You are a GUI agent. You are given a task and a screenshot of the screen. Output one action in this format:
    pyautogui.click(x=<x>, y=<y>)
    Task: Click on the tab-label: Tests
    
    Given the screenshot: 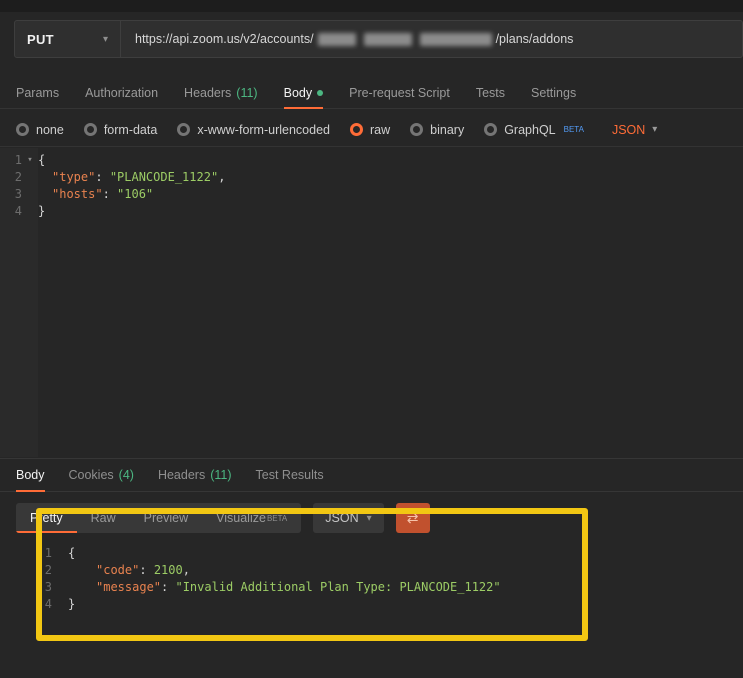 What is the action you would take?
    pyautogui.click(x=490, y=92)
    